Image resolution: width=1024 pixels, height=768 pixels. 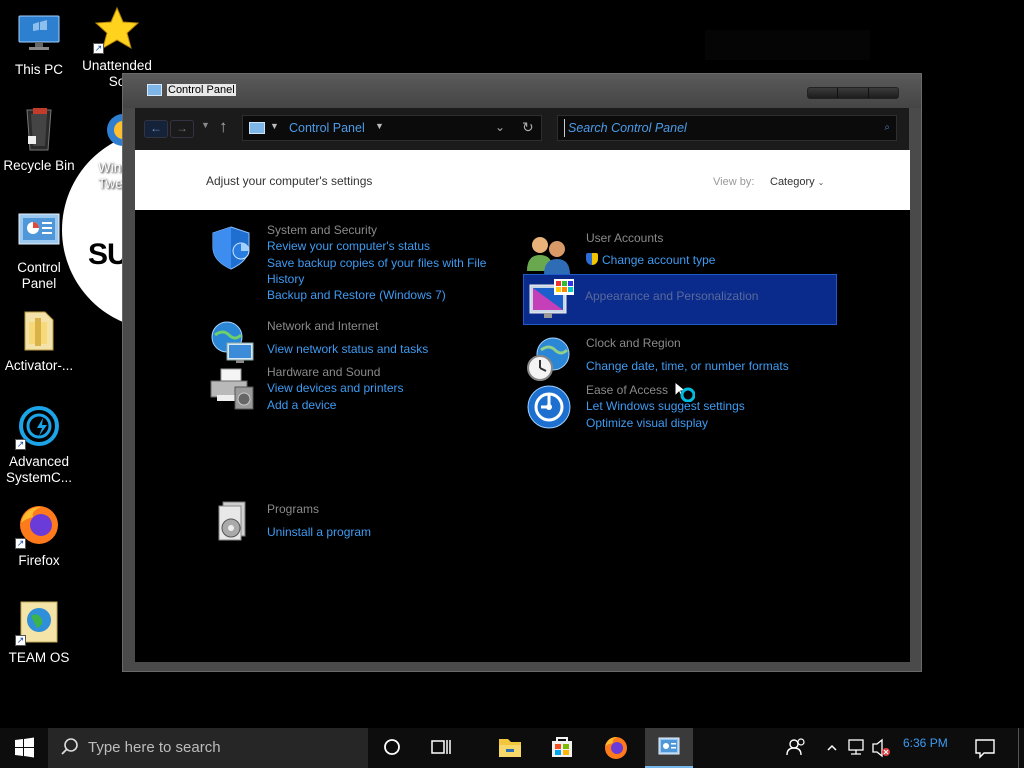 What do you see at coordinates (714, 128) in the screenshot?
I see `search-input` at bounding box center [714, 128].